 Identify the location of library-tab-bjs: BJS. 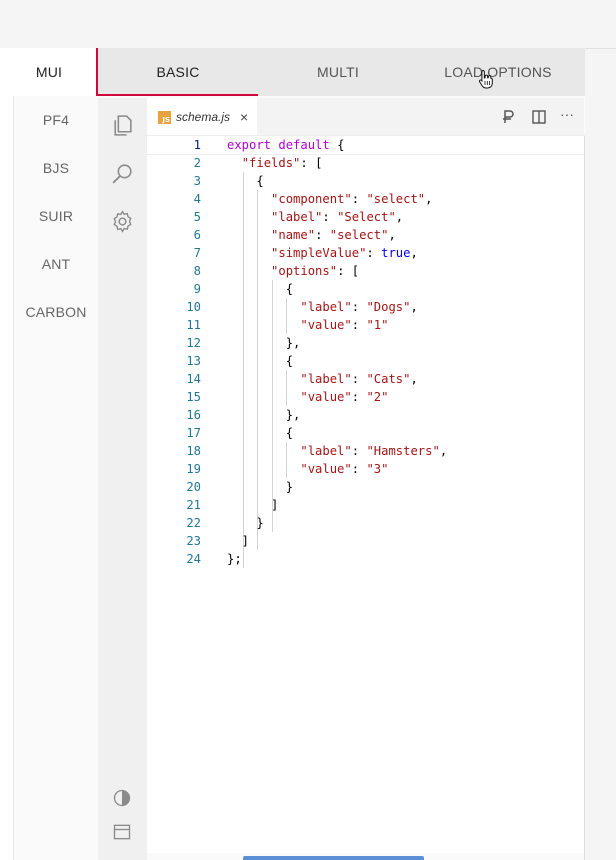
(56, 168).